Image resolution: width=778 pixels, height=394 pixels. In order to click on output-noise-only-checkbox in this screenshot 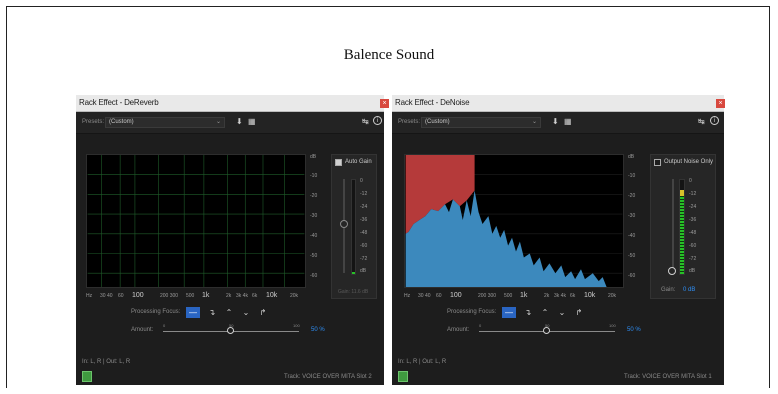, I will do `click(657, 162)`.